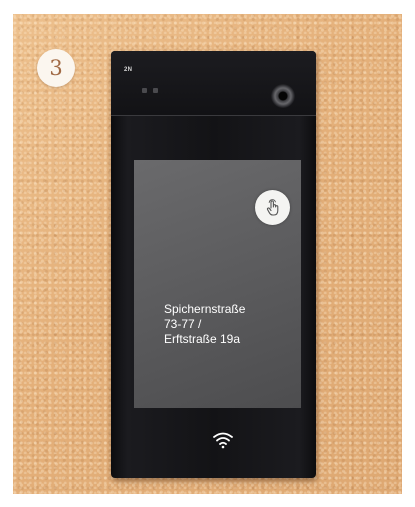  I want to click on address-label: Spichernstraße 73-77 / Erftstraße 19a, so click(204, 324).